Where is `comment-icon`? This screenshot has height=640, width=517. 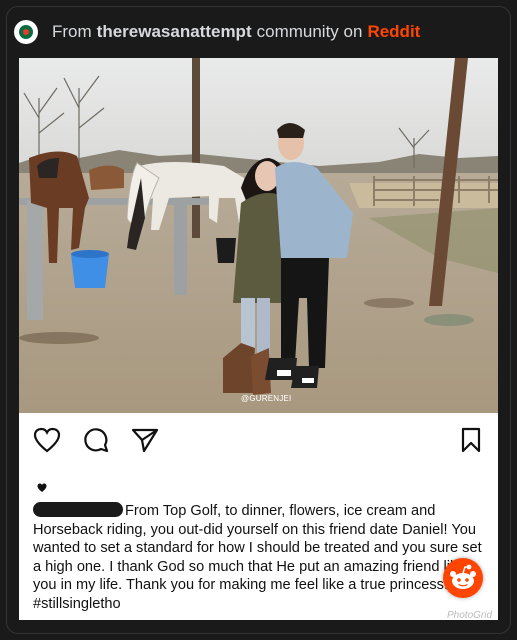
comment-icon is located at coordinates (96, 440).